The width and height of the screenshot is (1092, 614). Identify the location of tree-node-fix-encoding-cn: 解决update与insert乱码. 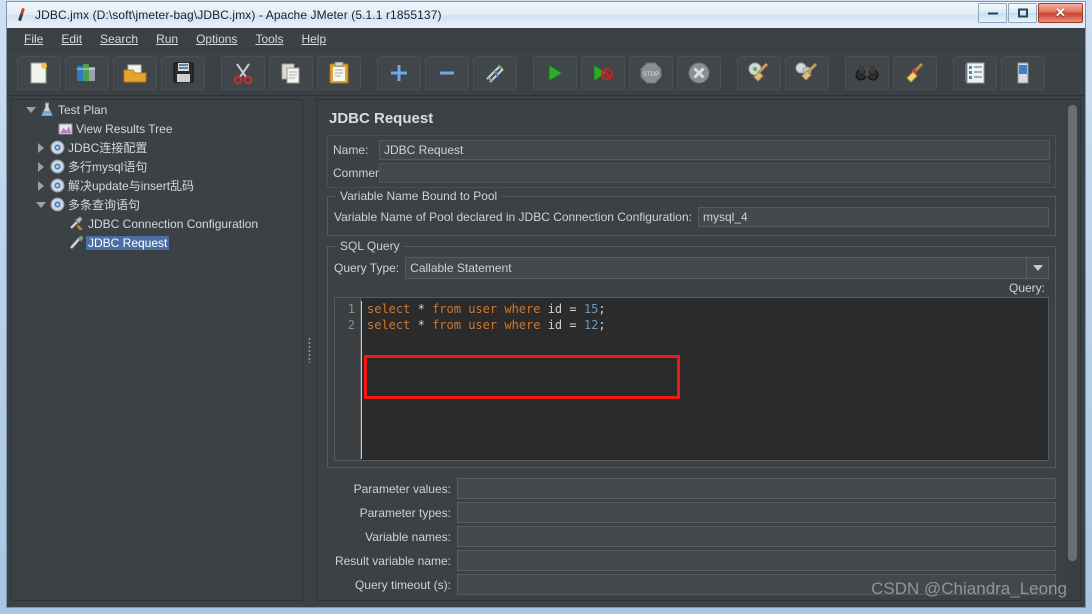
(157, 185).